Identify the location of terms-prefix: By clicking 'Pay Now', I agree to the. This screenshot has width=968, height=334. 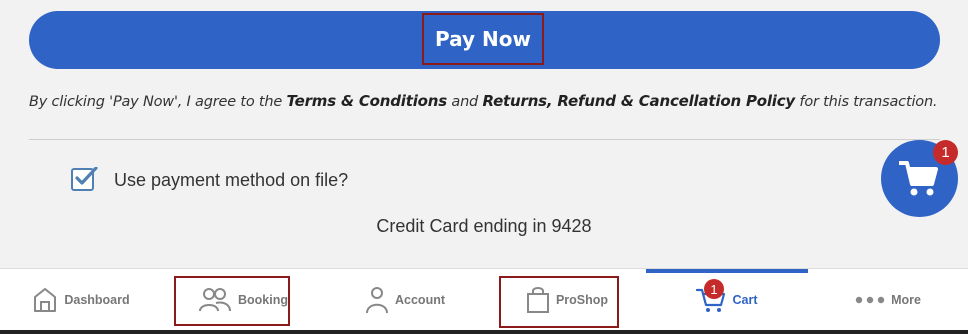
(158, 102).